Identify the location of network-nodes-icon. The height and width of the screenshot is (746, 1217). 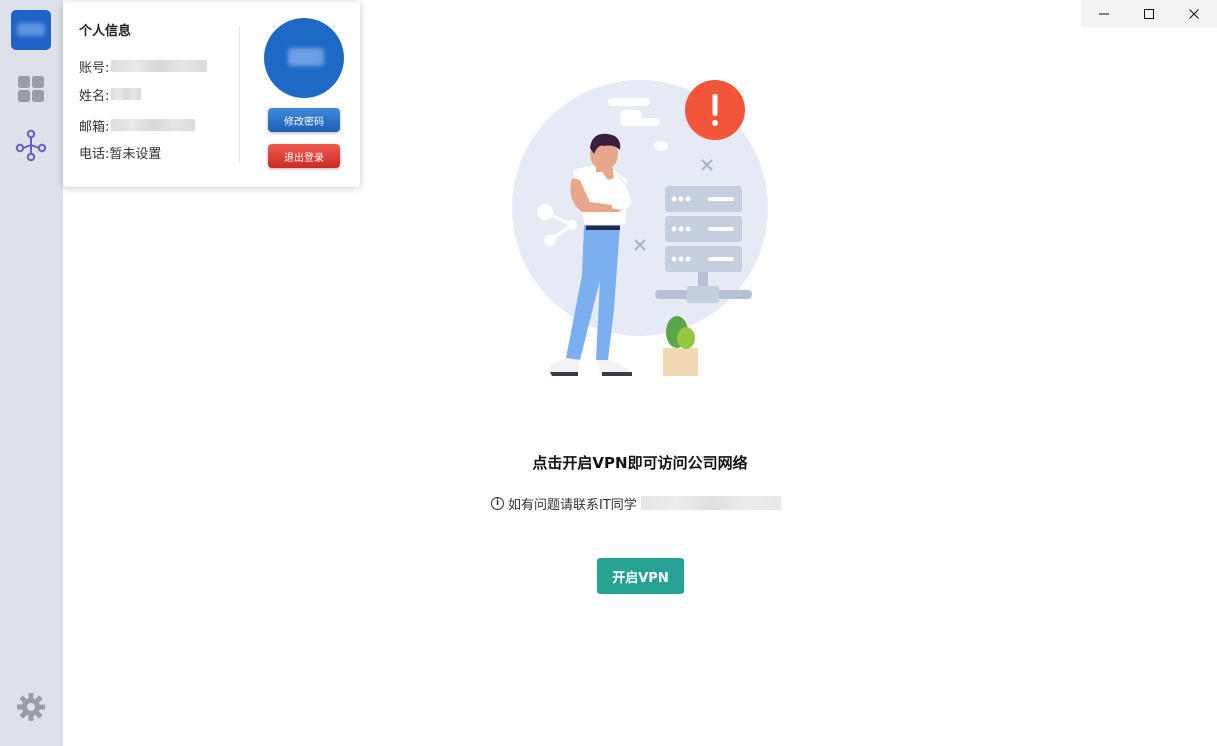
(31, 145).